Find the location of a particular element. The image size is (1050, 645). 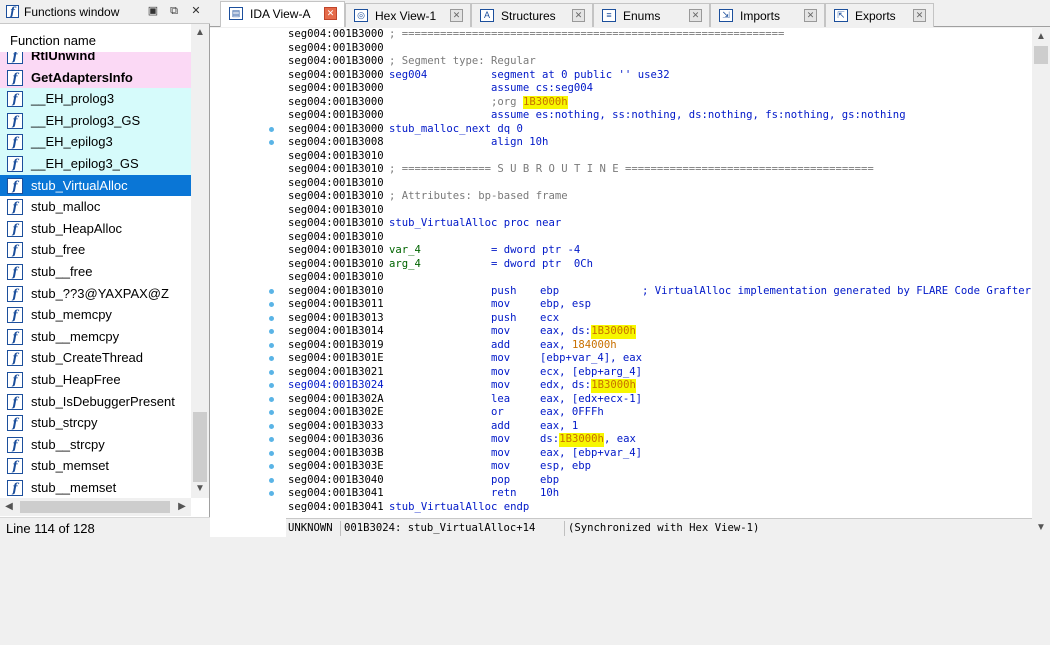

disasm-token: ebp is located at coordinates (549, 481).